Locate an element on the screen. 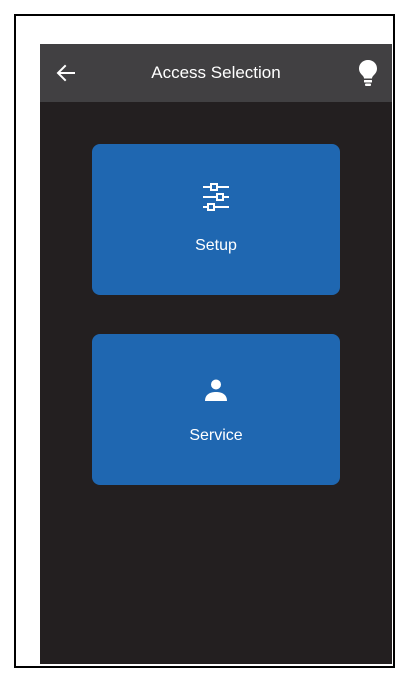 This screenshot has height=683, width=406. page-title: Access Selection is located at coordinates (216, 72).